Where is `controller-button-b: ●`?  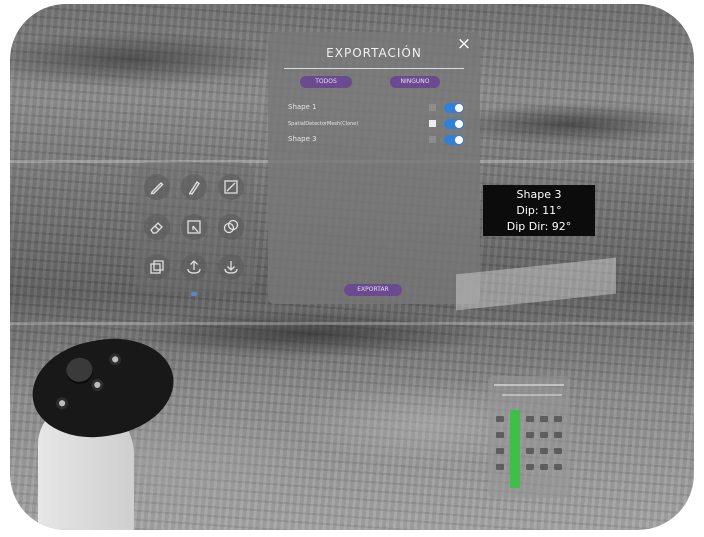
controller-button-b: ● is located at coordinates (115, 359).